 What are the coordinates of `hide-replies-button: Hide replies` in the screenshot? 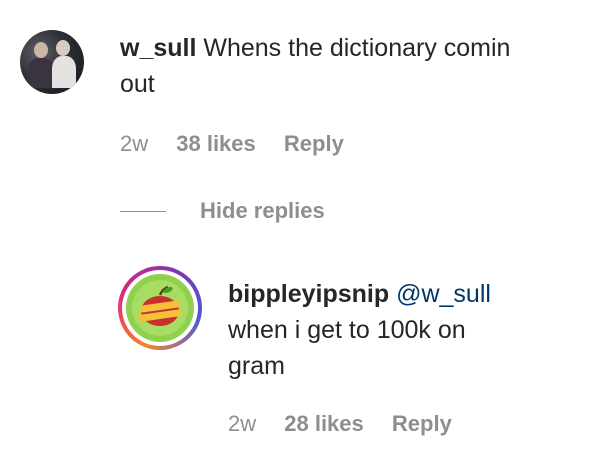 It's located at (262, 211).